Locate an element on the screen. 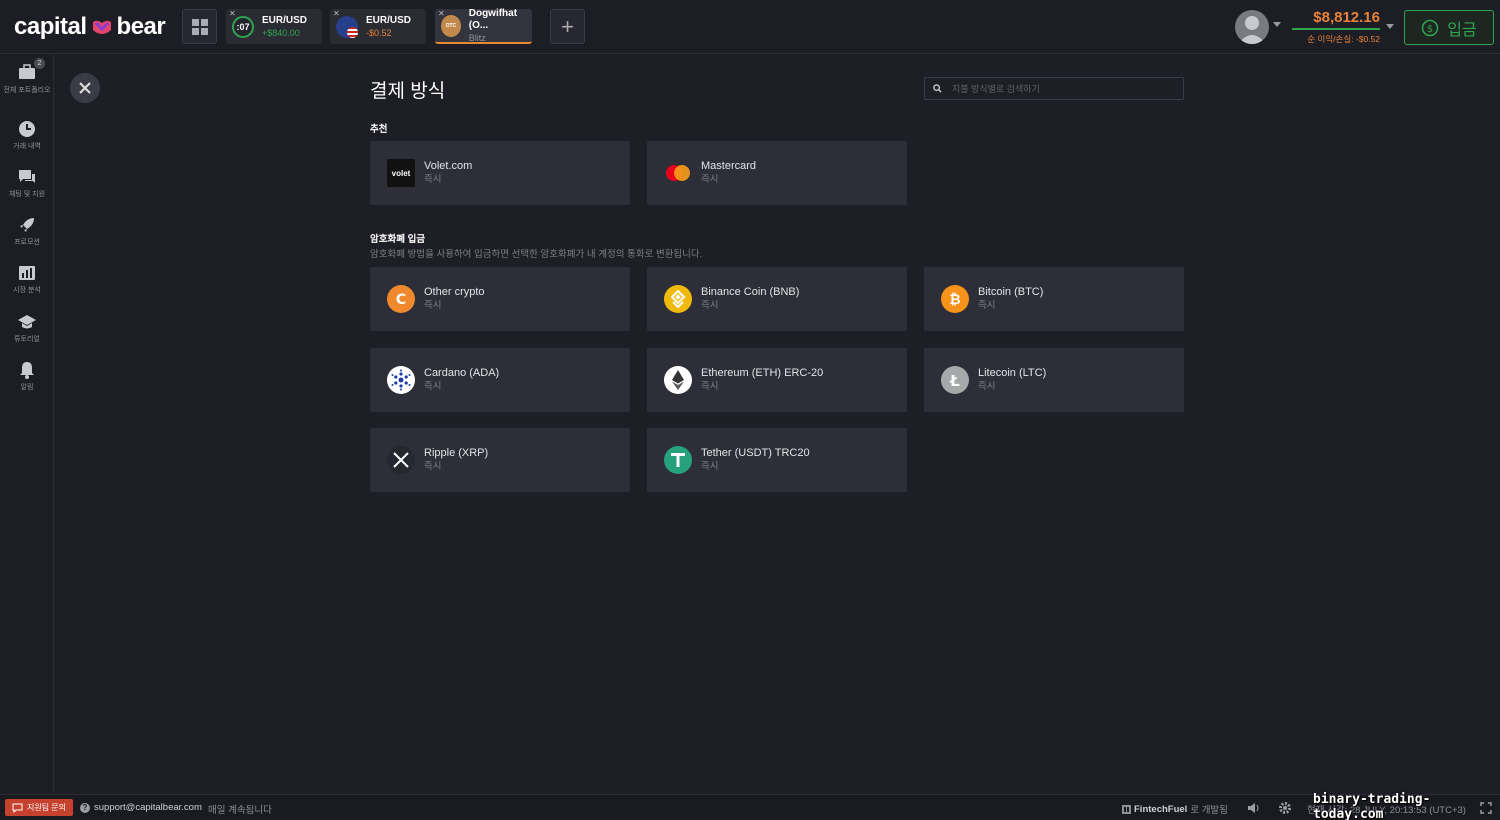 This screenshot has height=820, width=1500. sidebar-item-history: 거래 내역 is located at coordinates (27, 135).